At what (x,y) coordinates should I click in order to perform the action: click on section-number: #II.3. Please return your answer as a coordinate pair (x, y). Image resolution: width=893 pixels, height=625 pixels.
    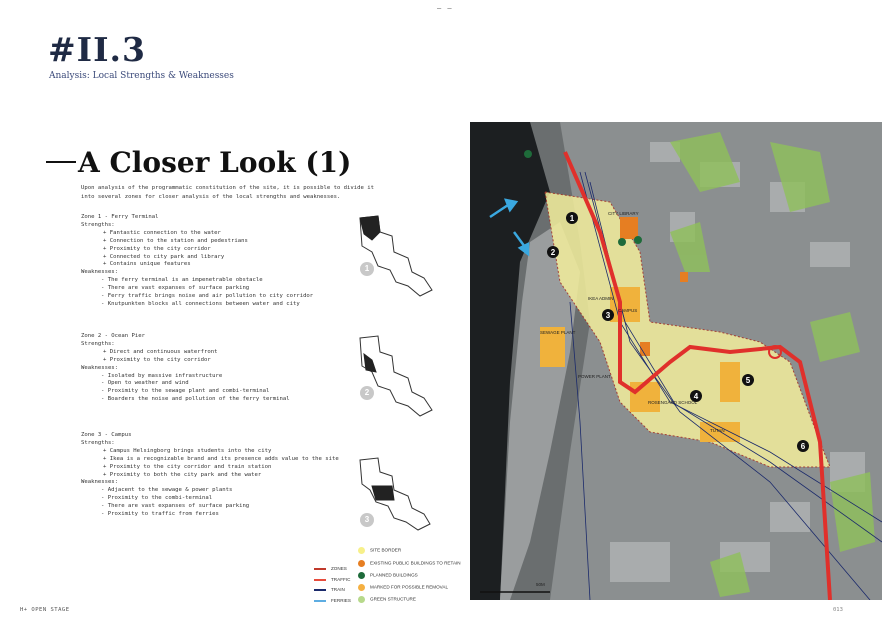
    Looking at the image, I should click on (97, 49).